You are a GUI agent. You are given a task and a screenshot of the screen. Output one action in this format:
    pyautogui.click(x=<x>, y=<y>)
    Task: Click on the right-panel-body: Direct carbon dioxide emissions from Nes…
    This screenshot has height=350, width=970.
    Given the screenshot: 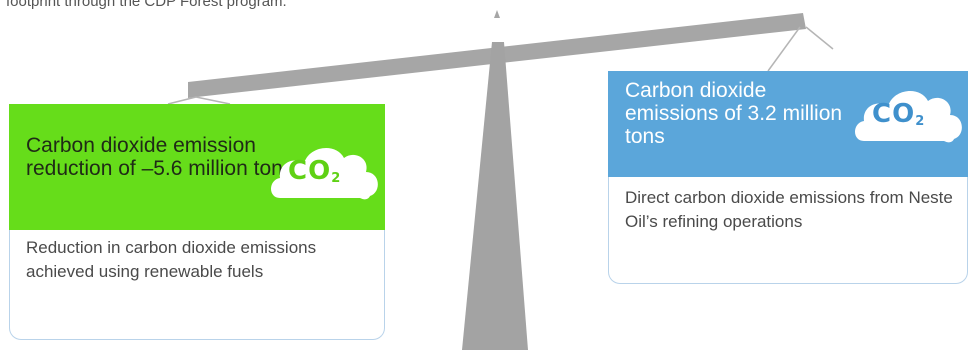 What is the action you would take?
    pyautogui.click(x=788, y=230)
    